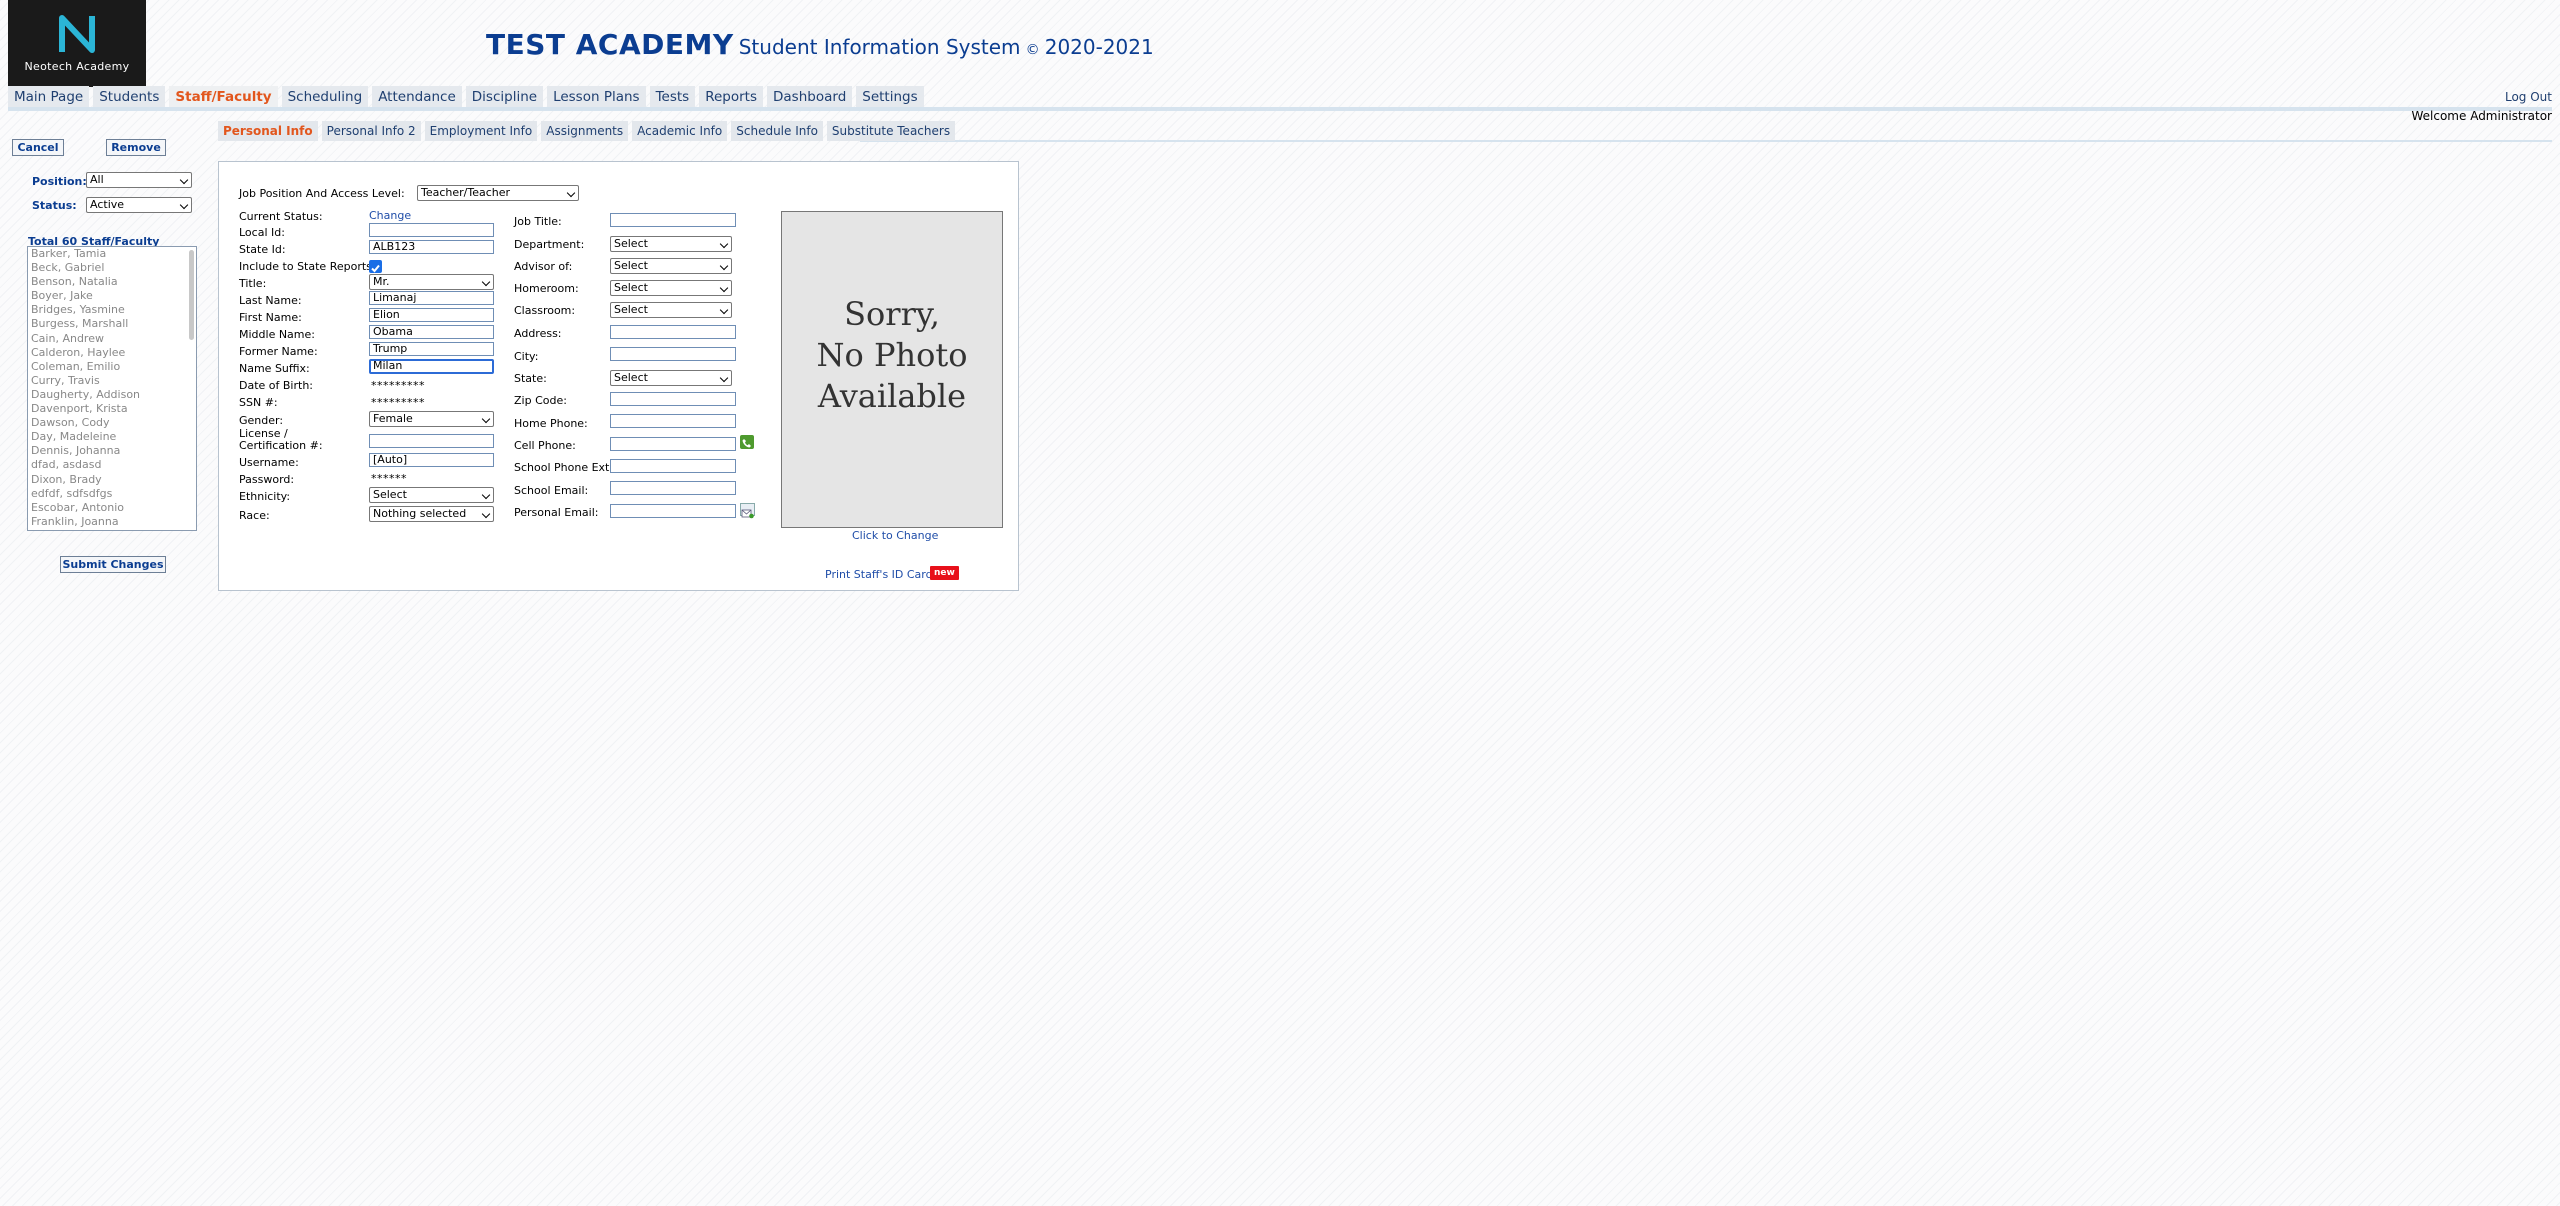 This screenshot has height=1206, width=2560. Describe the element at coordinates (389, 478) in the screenshot. I see `password-value: ******` at that location.